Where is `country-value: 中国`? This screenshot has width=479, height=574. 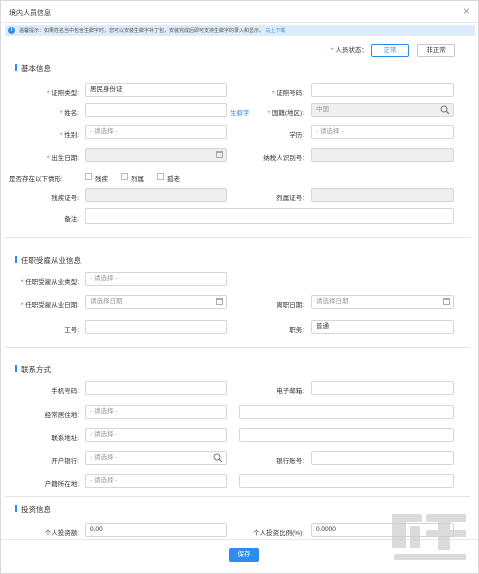 country-value: 中国 is located at coordinates (322, 109).